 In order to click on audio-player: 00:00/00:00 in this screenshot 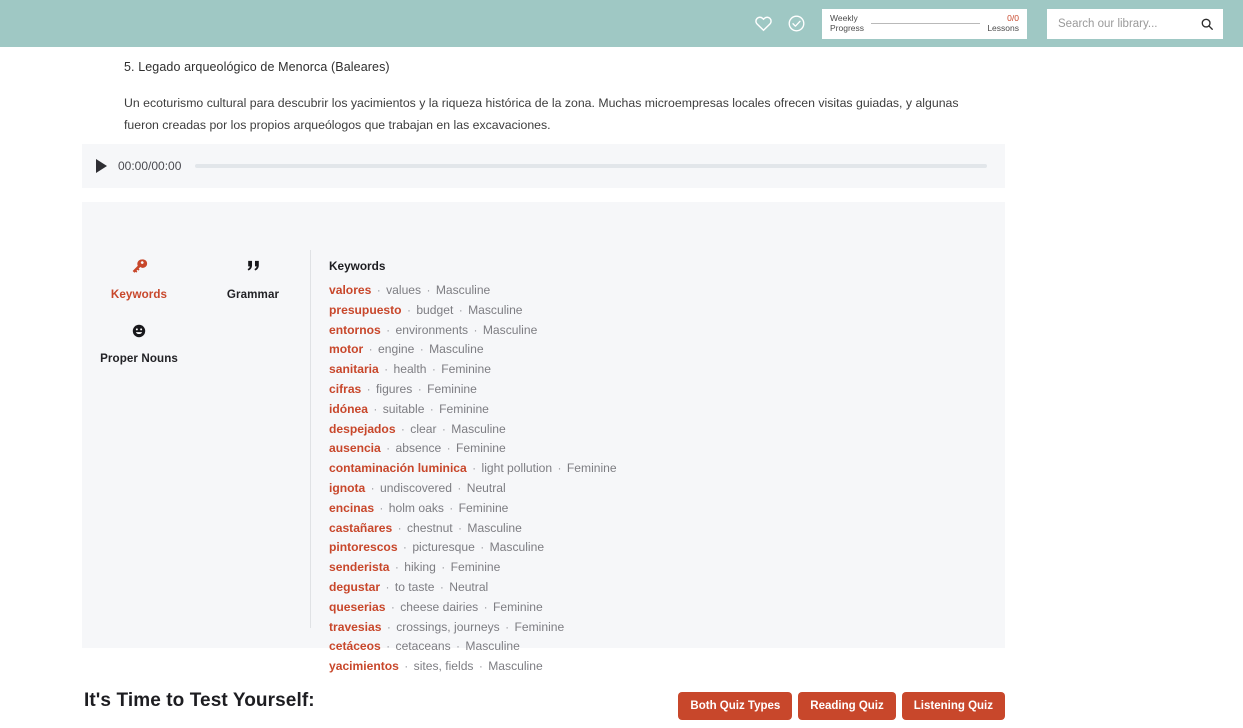, I will do `click(543, 166)`.